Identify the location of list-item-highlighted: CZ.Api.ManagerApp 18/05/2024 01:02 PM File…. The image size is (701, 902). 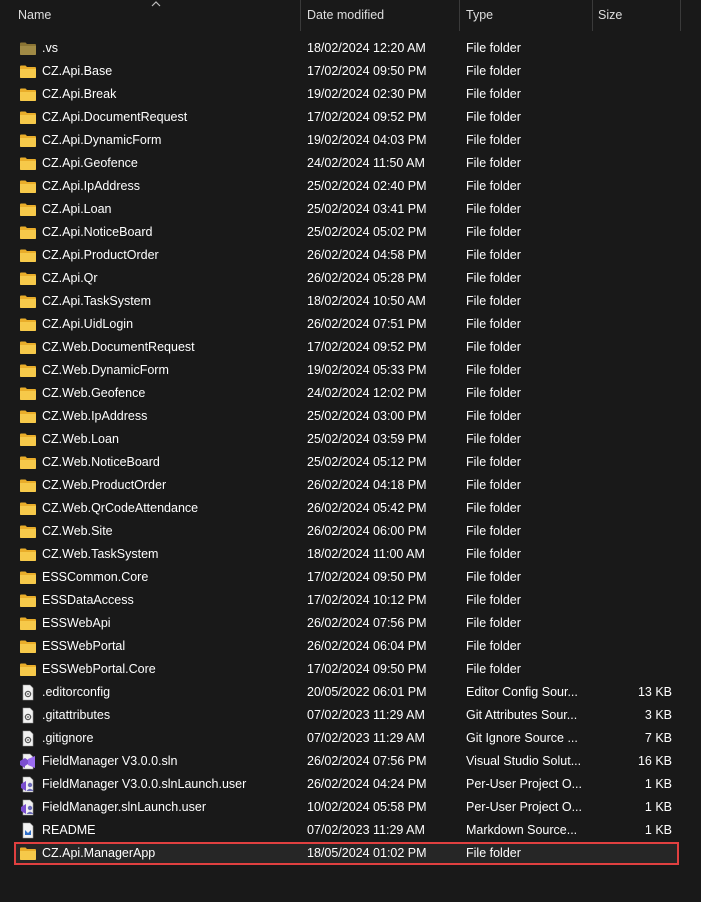
(350, 853).